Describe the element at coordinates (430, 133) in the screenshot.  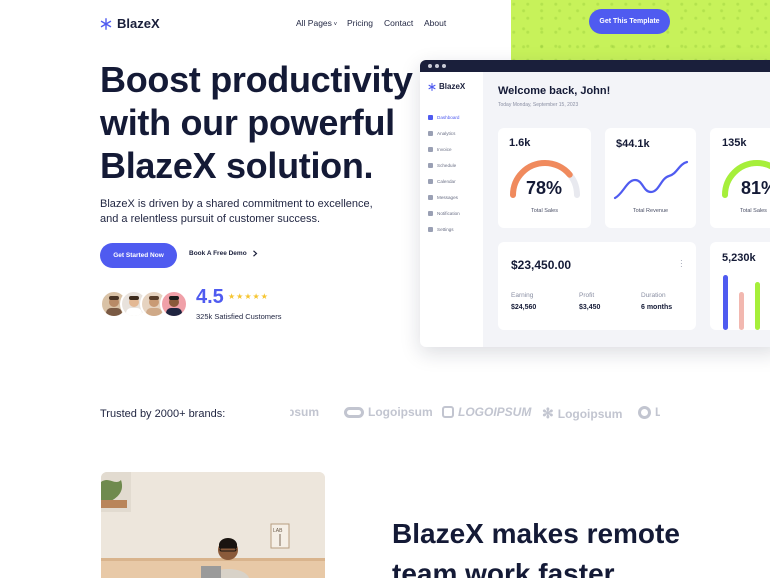
I see `analytics-icon` at that location.